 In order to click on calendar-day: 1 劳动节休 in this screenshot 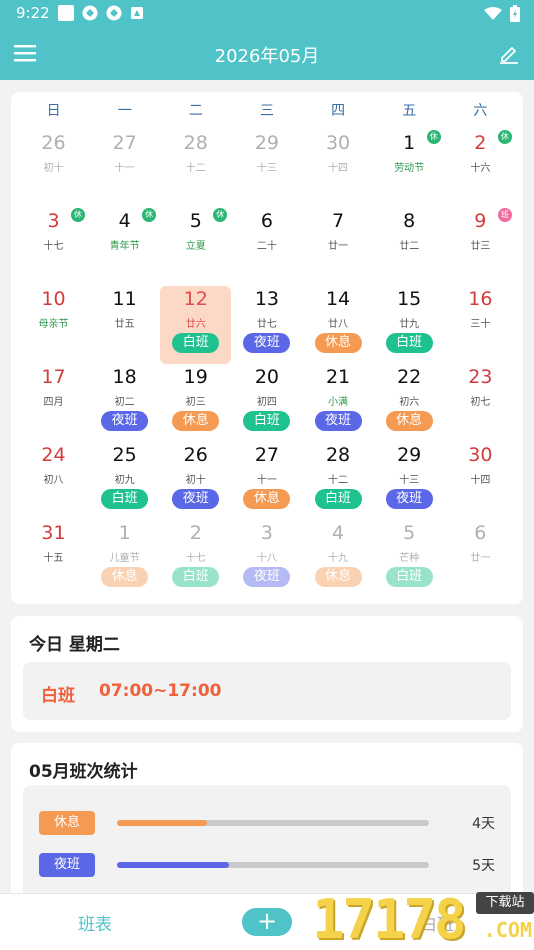, I will do `click(409, 169)`.